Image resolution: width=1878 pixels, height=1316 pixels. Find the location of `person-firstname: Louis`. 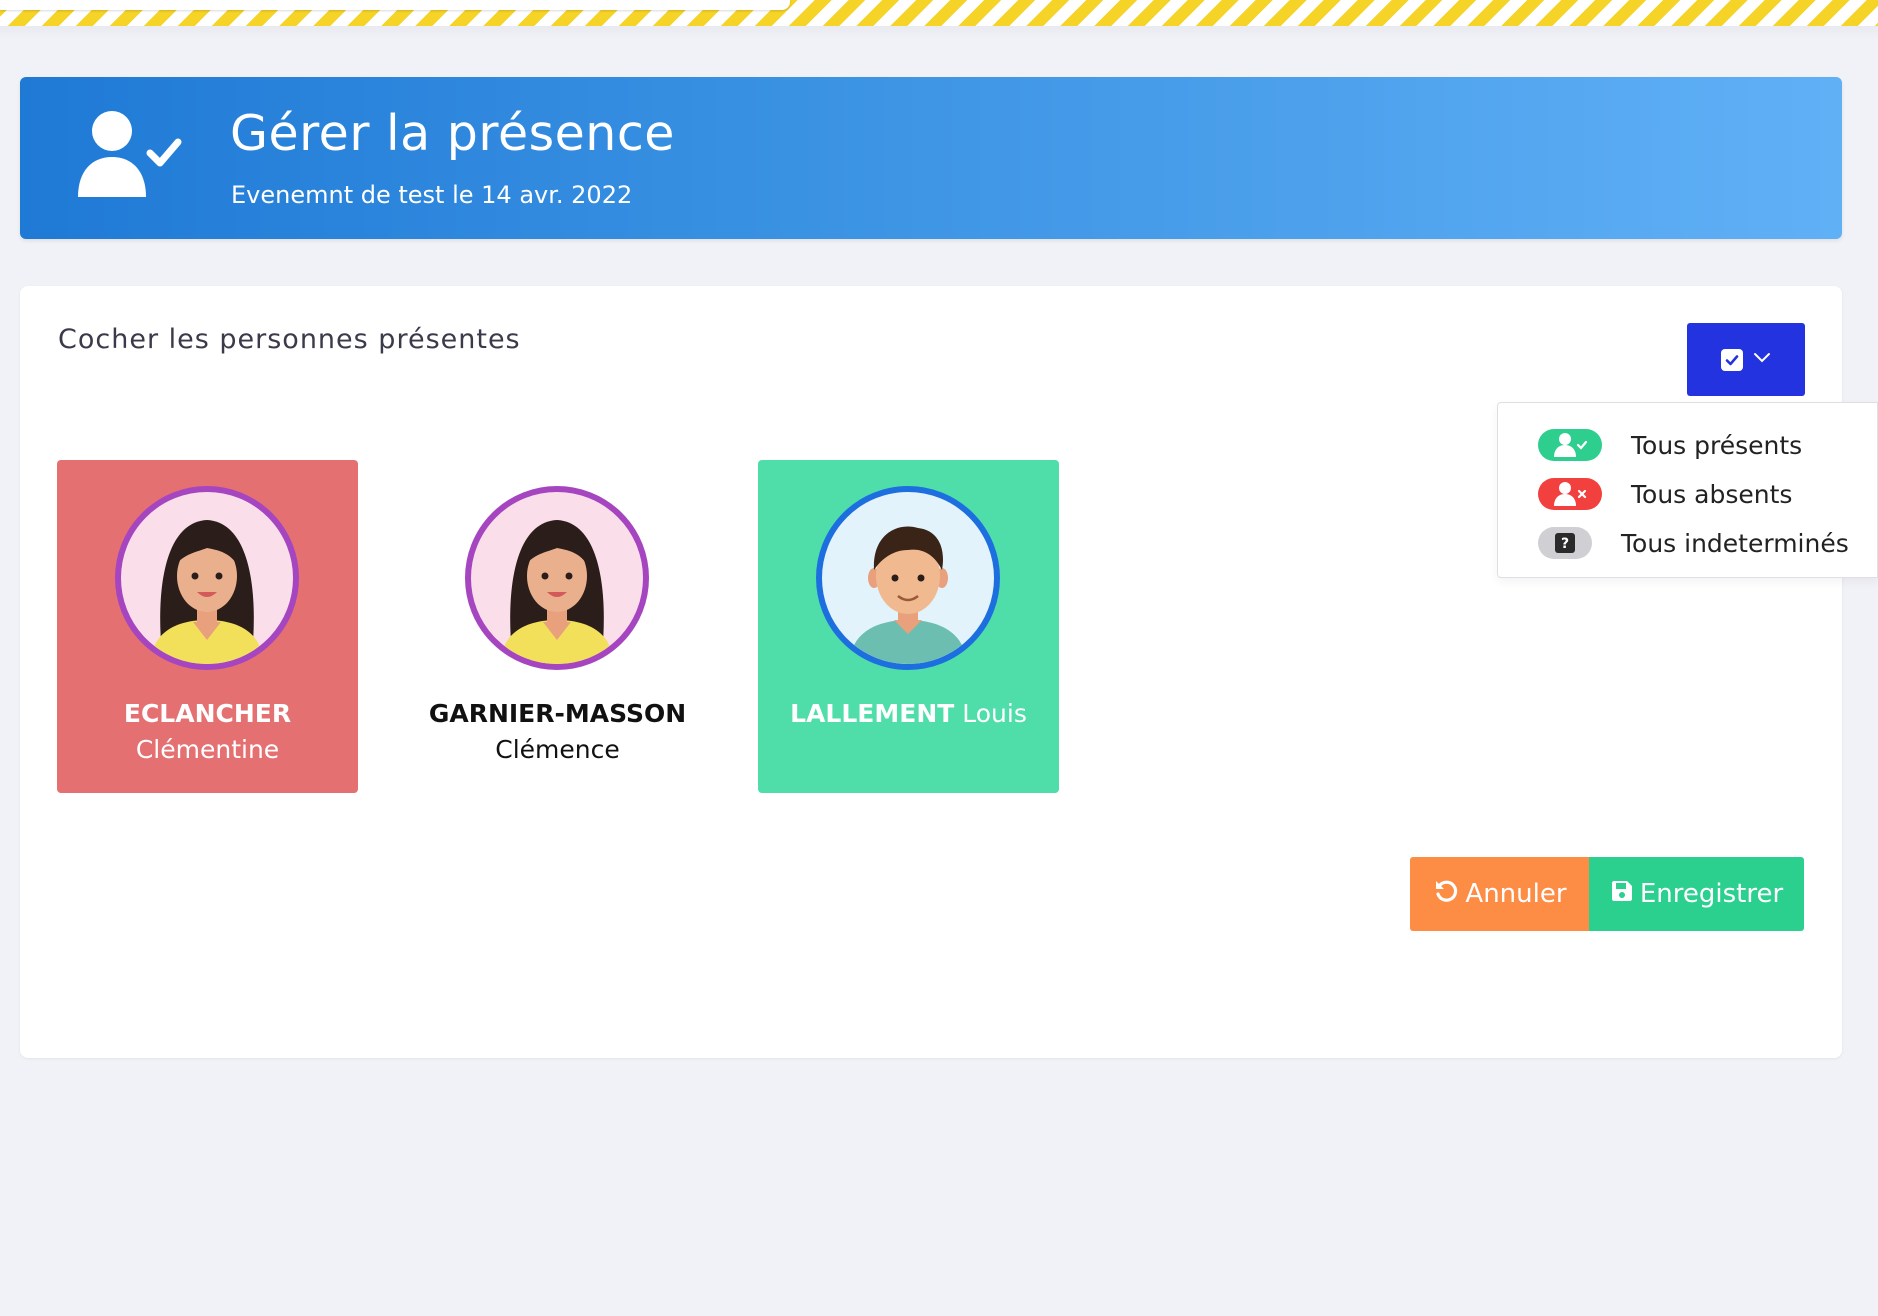

person-firstname: Louis is located at coordinates (994, 713).